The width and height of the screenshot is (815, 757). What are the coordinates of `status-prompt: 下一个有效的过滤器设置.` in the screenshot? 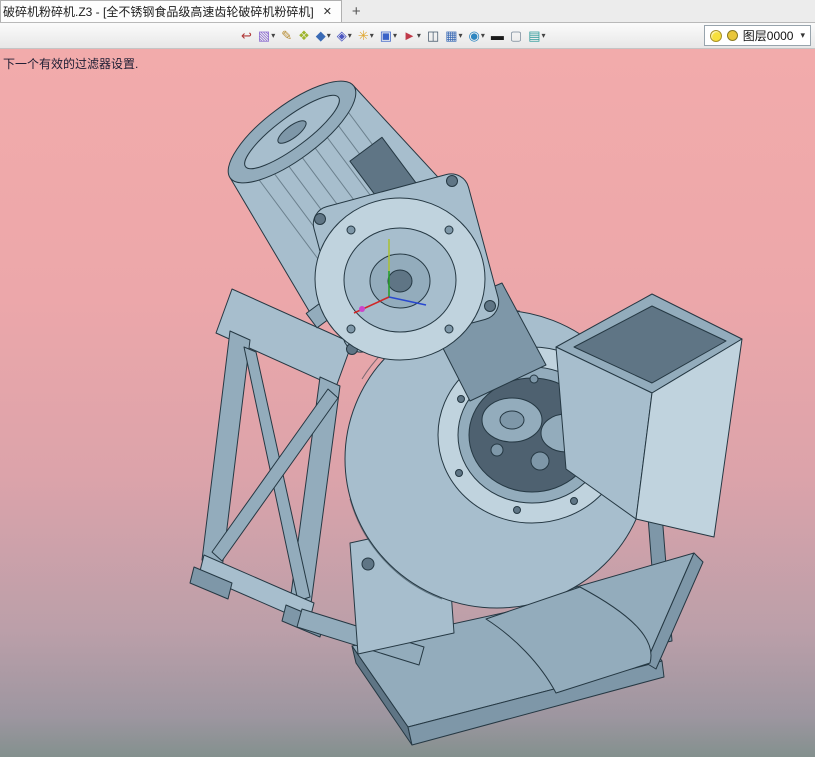 It's located at (71, 64).